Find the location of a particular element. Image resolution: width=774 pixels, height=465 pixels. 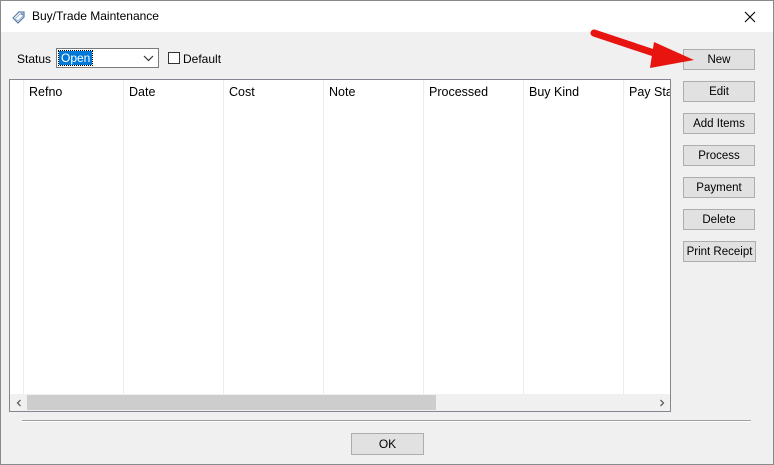

close-icon is located at coordinates (750, 16).